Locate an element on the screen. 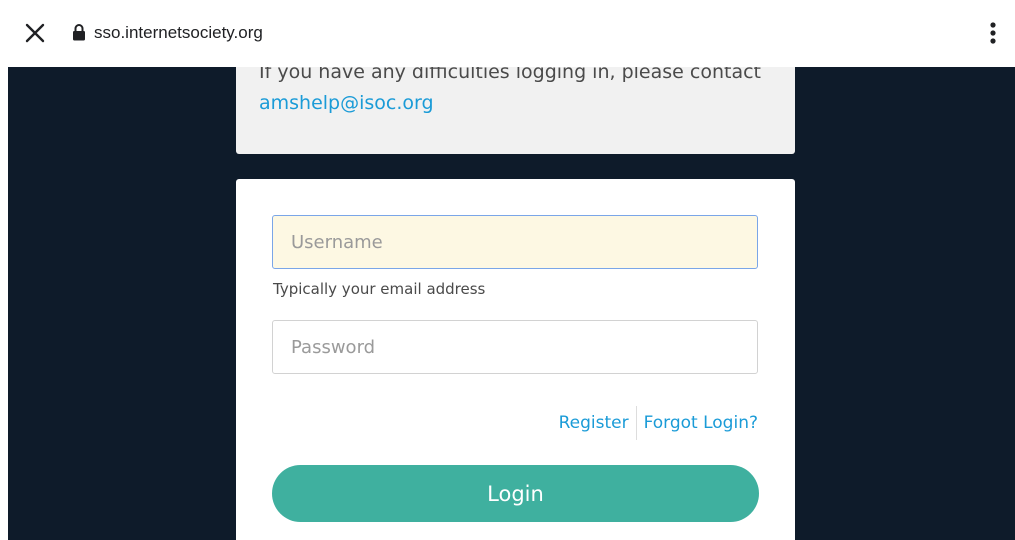 The image size is (1015, 540). forgot-login-link: Forgot Login? is located at coordinates (701, 423).